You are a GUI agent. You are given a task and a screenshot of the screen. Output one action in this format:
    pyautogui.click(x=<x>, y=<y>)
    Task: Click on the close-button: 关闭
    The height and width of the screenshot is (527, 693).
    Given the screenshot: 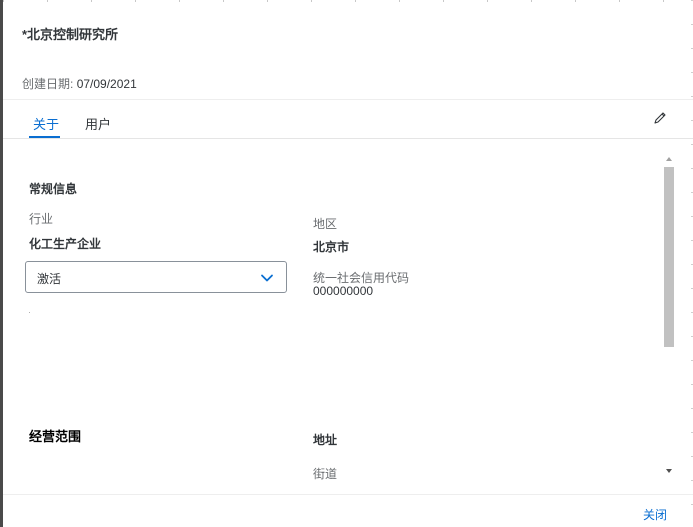 What is the action you would take?
    pyautogui.click(x=655, y=514)
    